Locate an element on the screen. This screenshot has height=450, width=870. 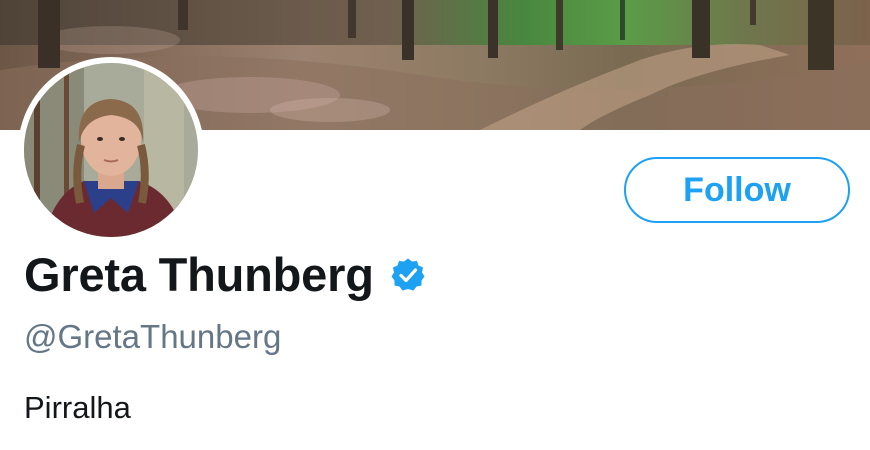
display-name: Greta Thunberg is located at coordinates (199, 274).